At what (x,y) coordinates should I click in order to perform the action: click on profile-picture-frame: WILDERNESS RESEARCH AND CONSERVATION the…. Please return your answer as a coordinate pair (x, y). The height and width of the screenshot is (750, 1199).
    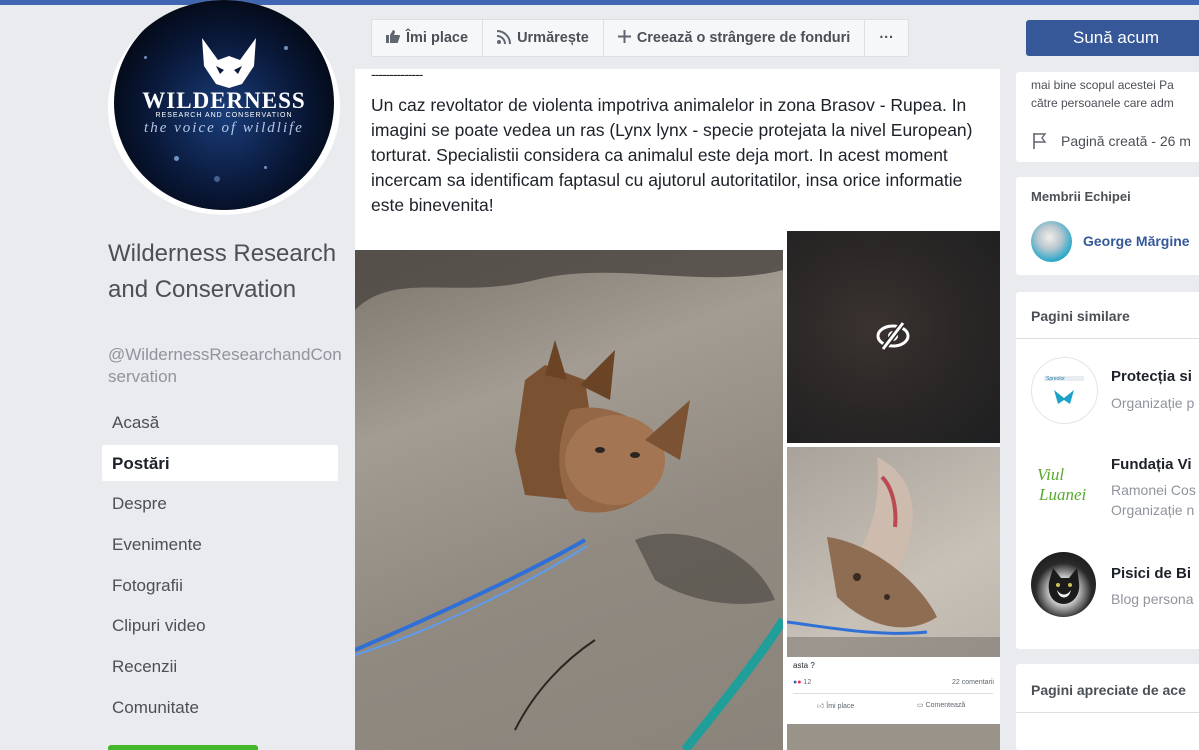
    Looking at the image, I should click on (224, 107).